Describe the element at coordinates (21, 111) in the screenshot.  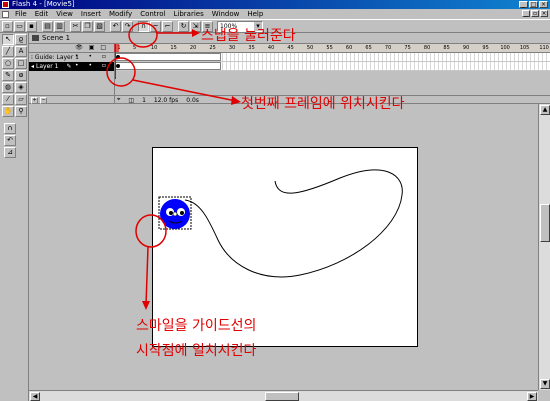
I see `magnifier-tool-icon: ⚲` at that location.